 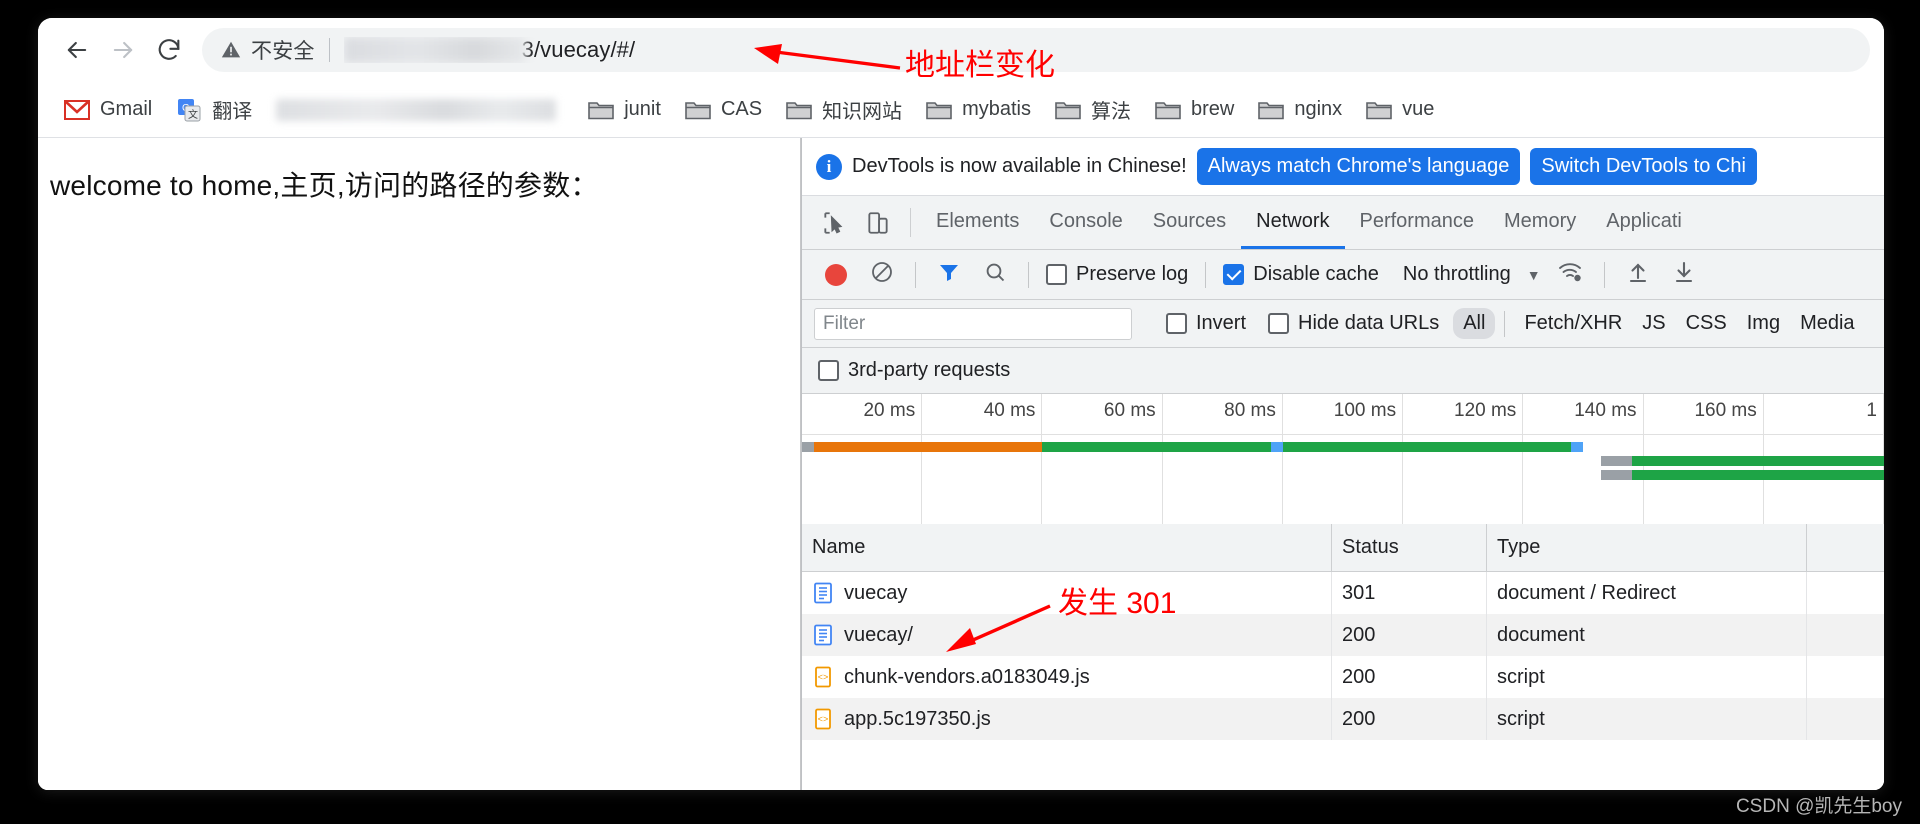 I want to click on column-header-name: Name, so click(x=1067, y=547).